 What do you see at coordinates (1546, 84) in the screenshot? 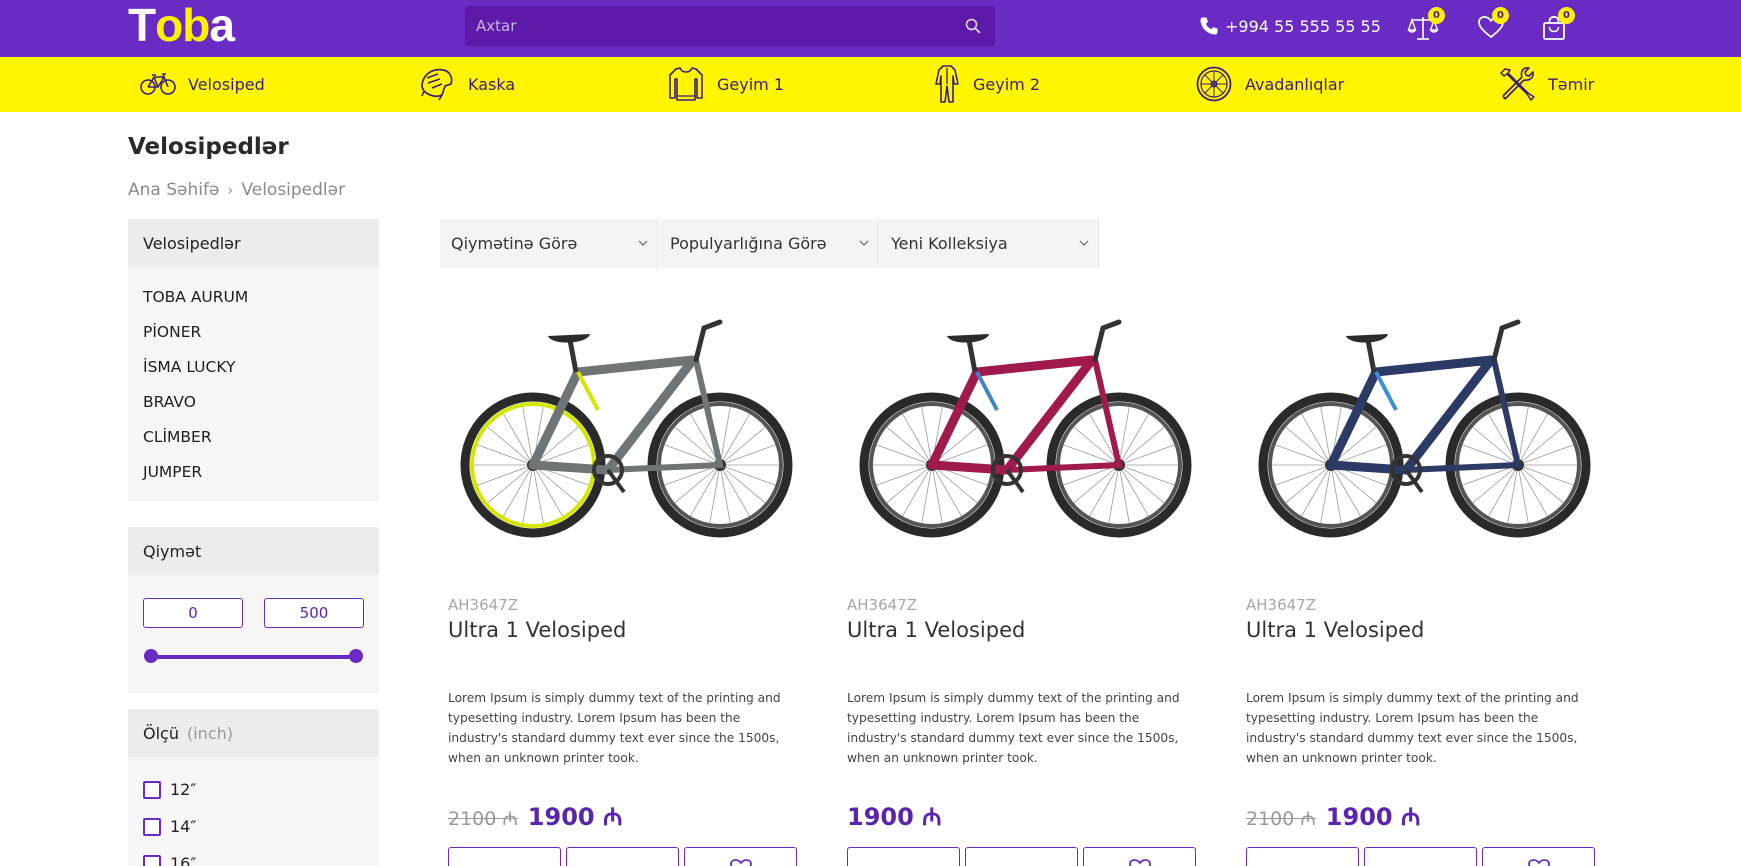
I see `category-temir: Təmir` at bounding box center [1546, 84].